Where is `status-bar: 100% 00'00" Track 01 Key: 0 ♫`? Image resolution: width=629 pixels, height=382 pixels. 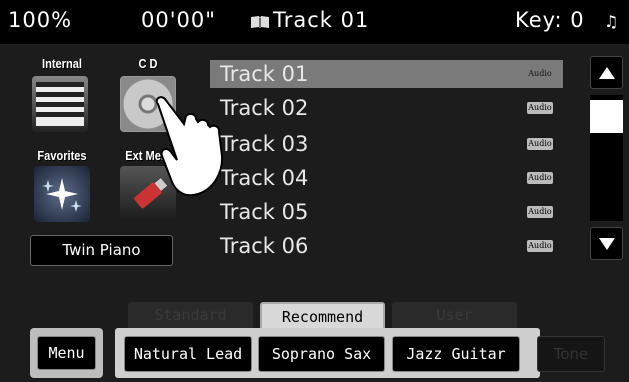 status-bar: 100% 00'00" Track 01 Key: 0 ♫ is located at coordinates (314, 22).